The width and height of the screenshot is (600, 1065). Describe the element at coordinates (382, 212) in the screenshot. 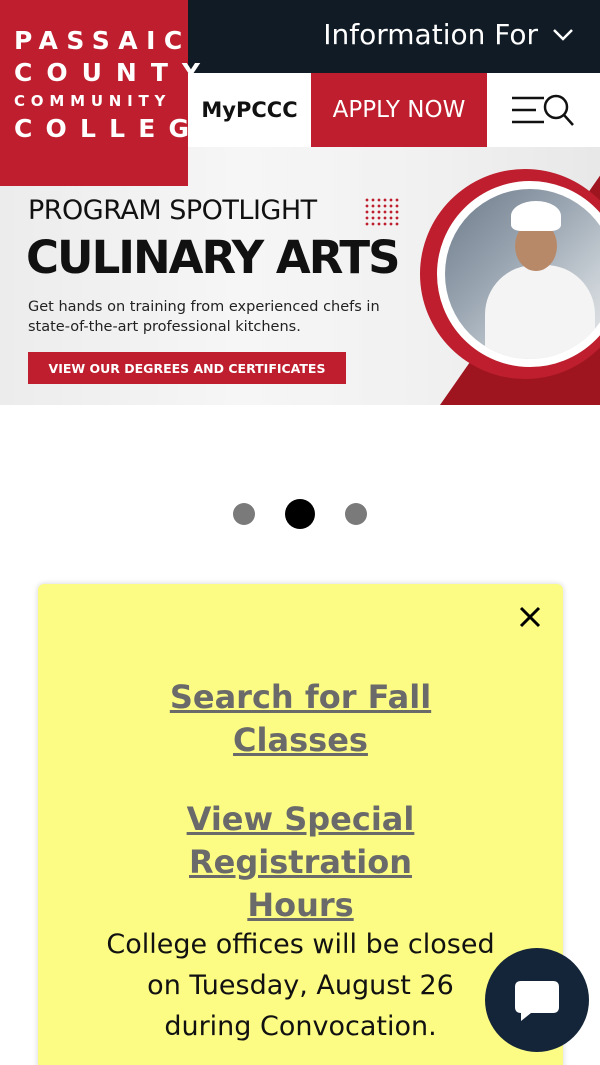

I see `dot-pattern-decoration` at that location.